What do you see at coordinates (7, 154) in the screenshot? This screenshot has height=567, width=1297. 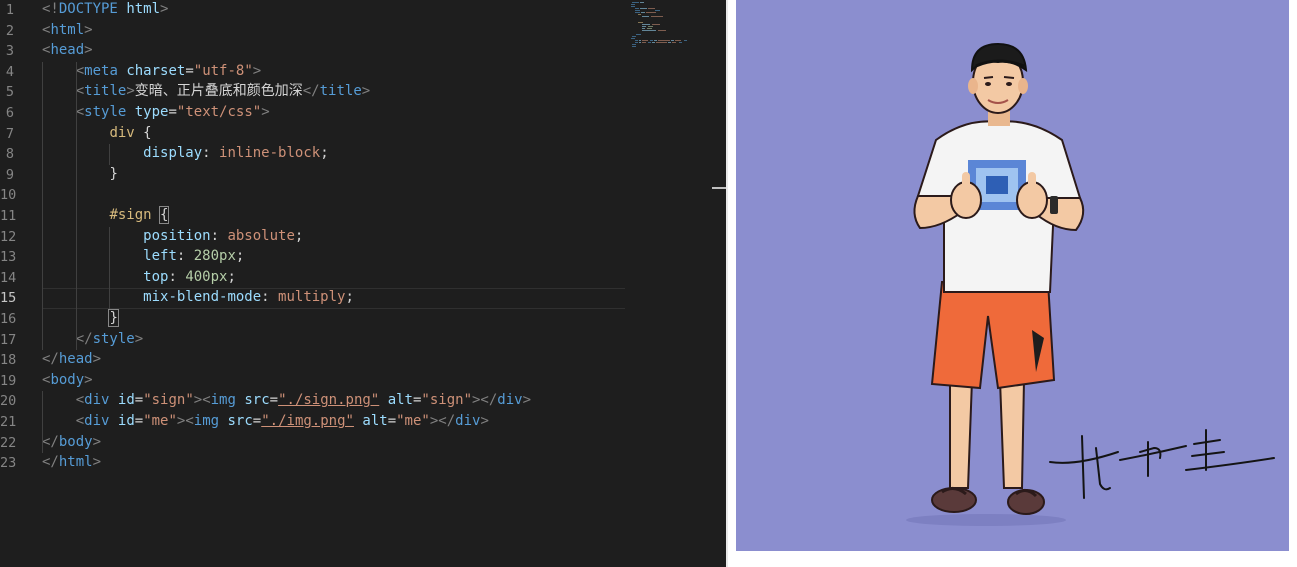 I see `line-number: 8` at bounding box center [7, 154].